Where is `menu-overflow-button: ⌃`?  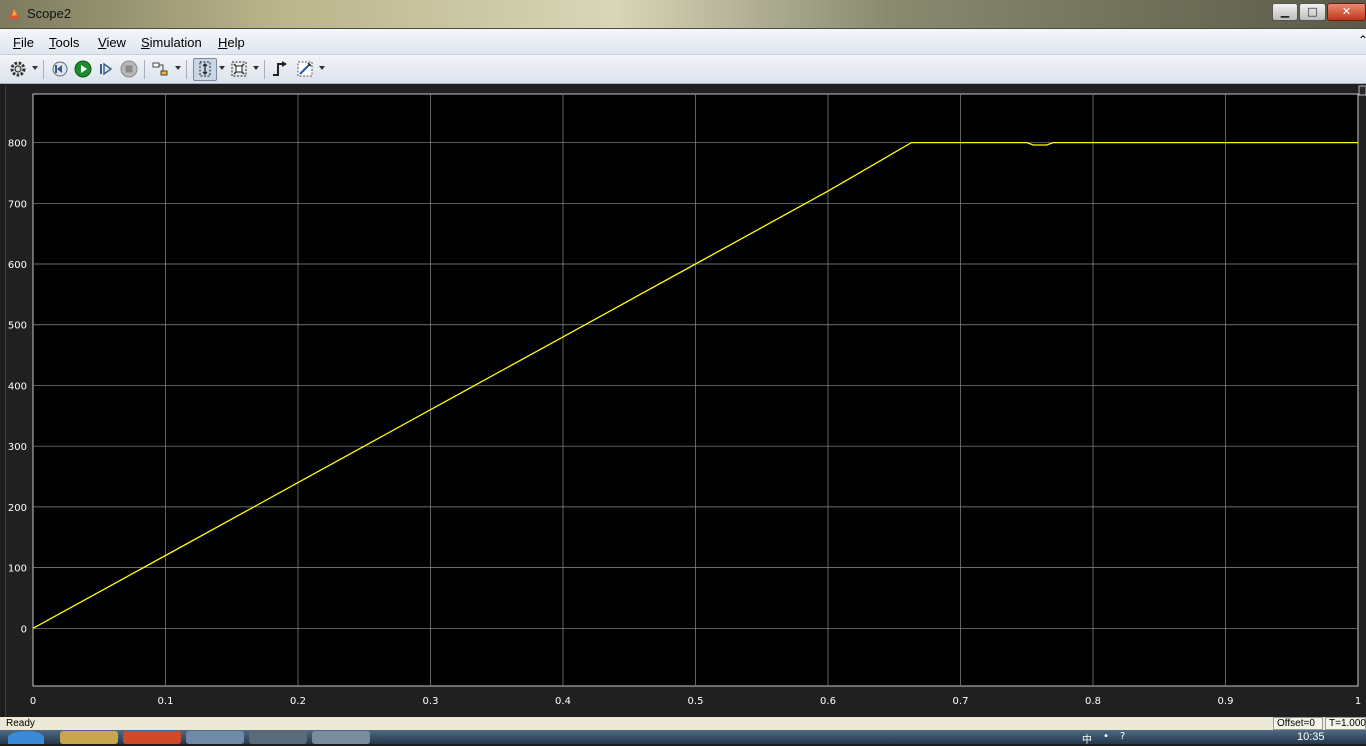 menu-overflow-button: ⌃ is located at coordinates (1362, 40).